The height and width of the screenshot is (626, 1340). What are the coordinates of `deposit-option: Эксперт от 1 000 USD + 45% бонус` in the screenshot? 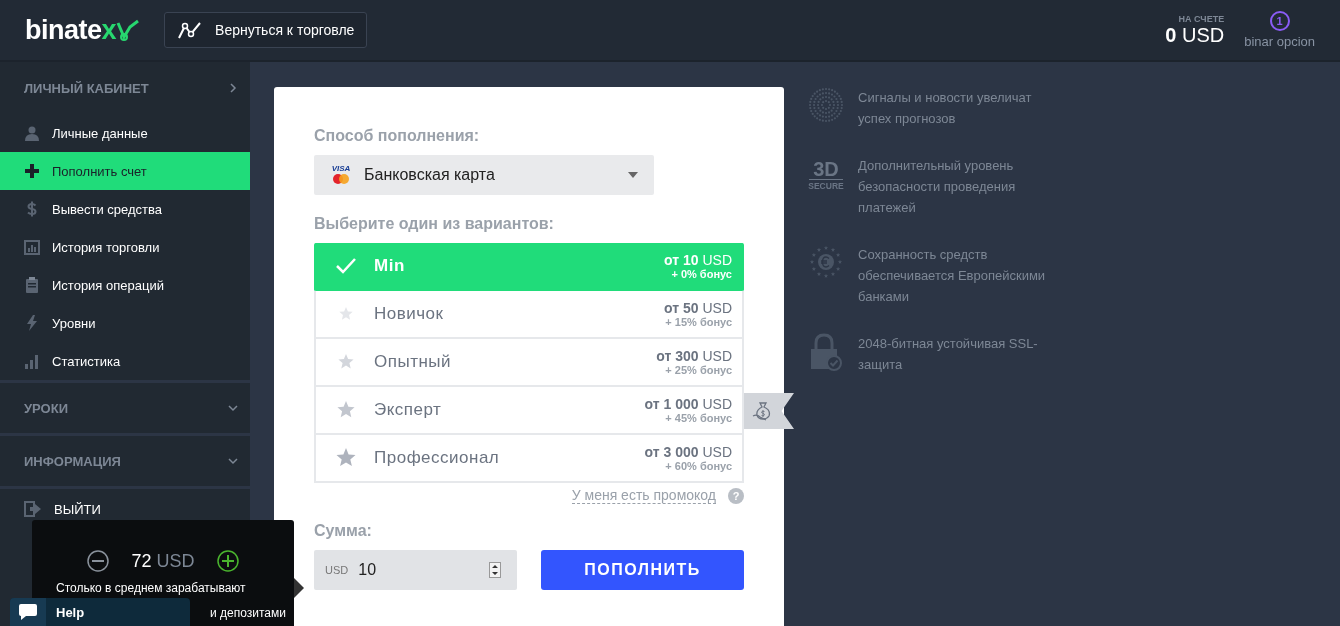 It's located at (529, 411).